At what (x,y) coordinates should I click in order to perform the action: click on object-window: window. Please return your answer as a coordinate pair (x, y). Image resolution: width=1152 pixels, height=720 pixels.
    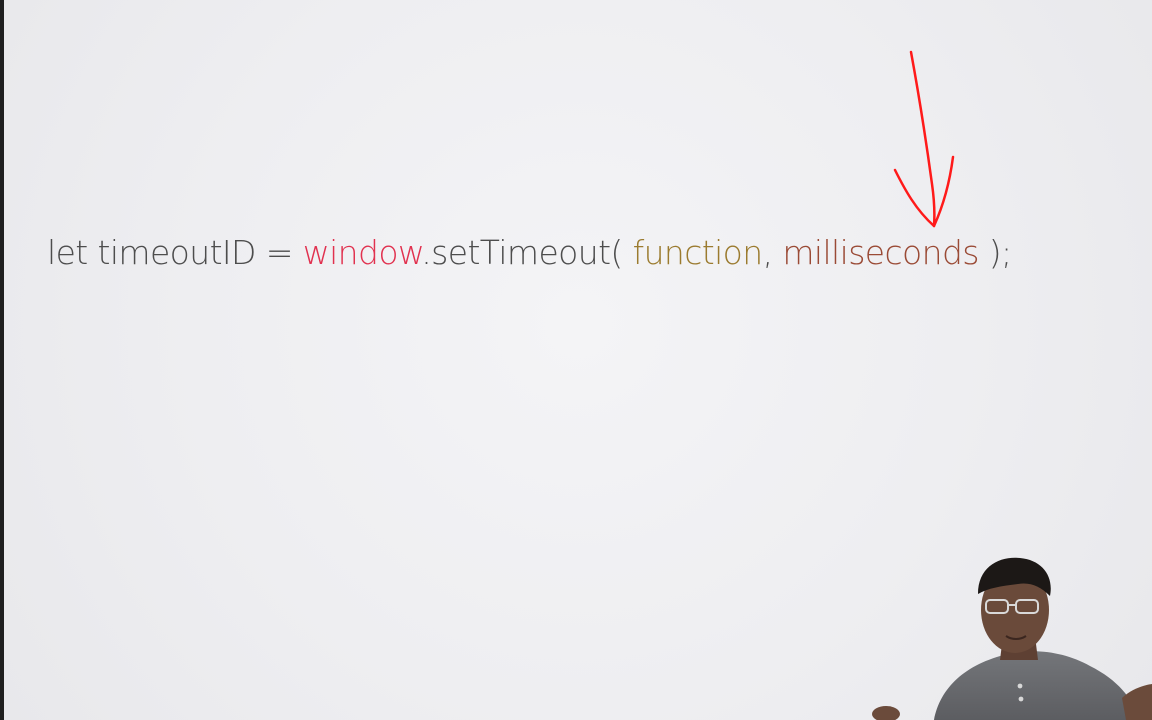
    Looking at the image, I should click on (362, 252).